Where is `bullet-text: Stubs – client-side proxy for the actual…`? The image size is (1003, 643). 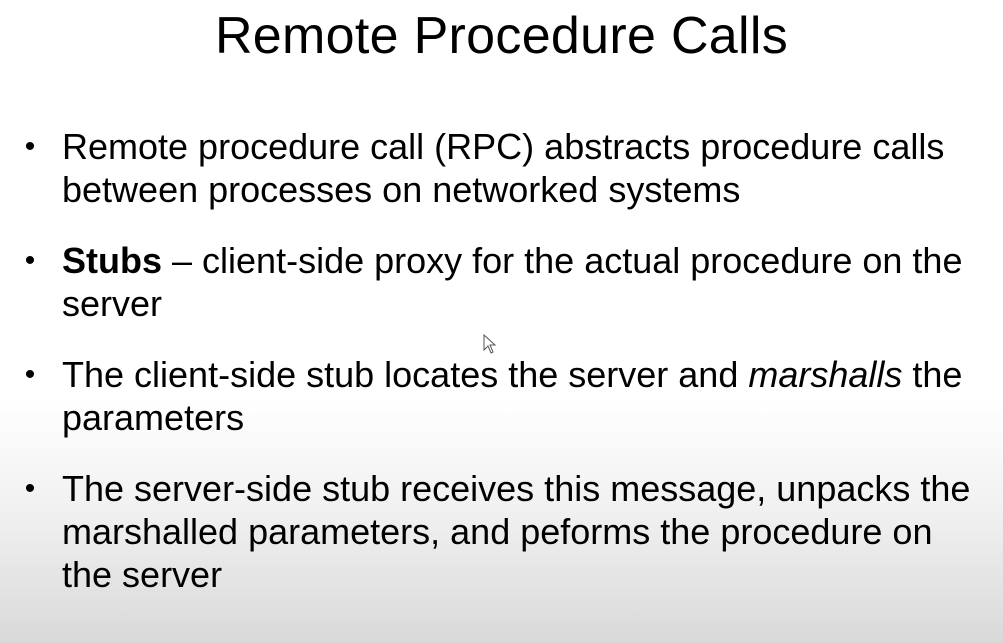 bullet-text: Stubs – client-side proxy for the actual… is located at coordinates (527, 282).